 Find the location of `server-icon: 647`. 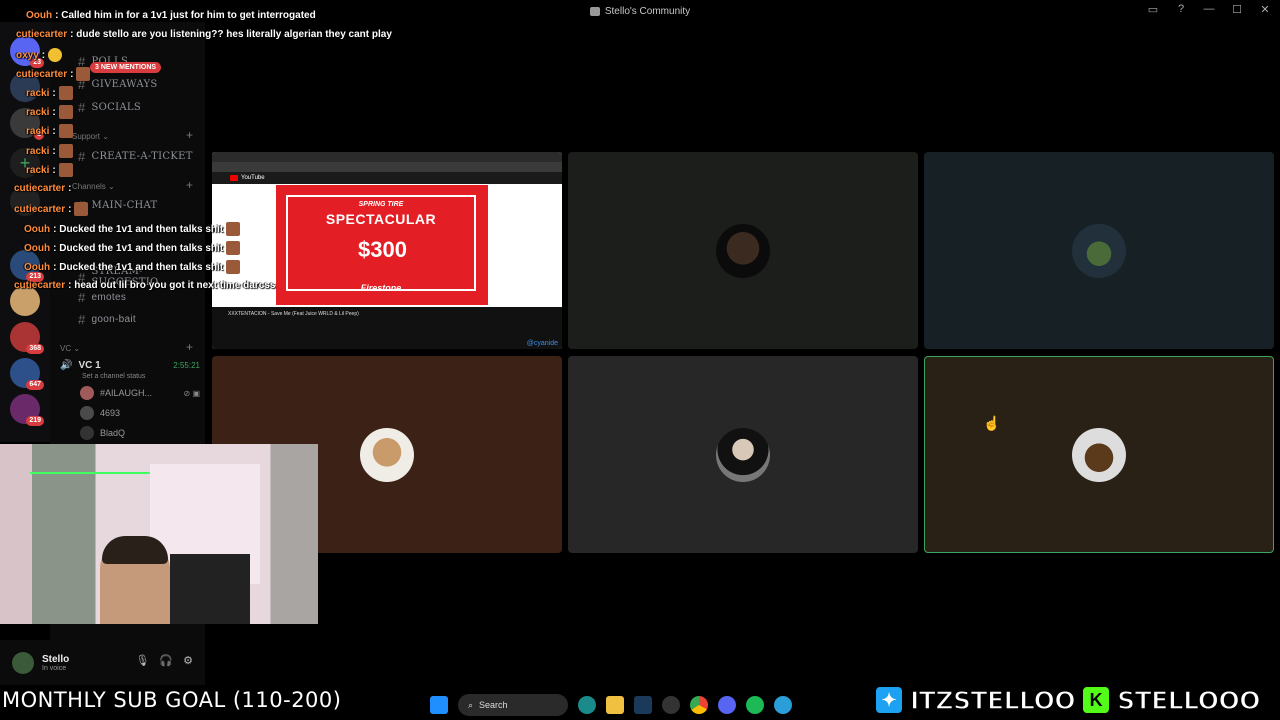

server-icon: 647 is located at coordinates (27, 374).